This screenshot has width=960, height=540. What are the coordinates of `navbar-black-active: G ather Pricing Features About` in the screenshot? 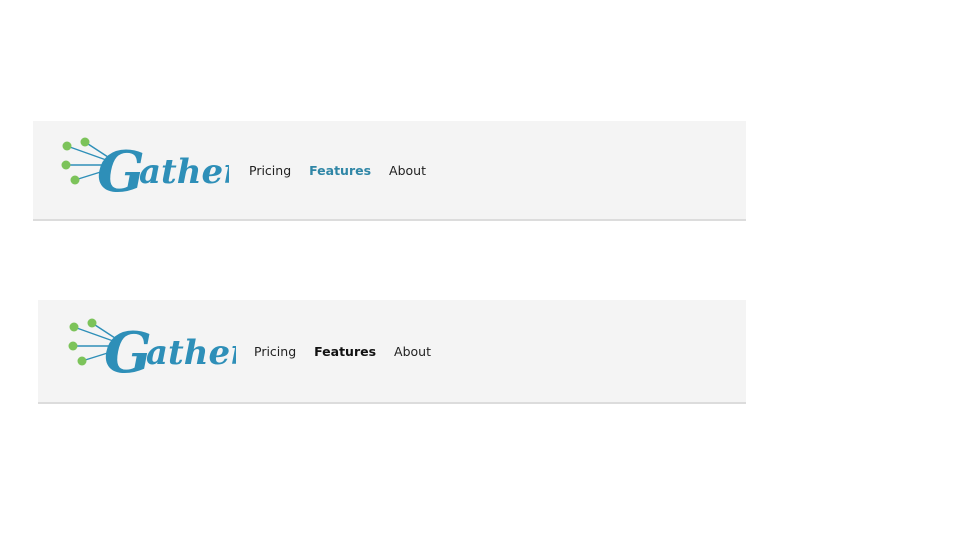 It's located at (392, 352).